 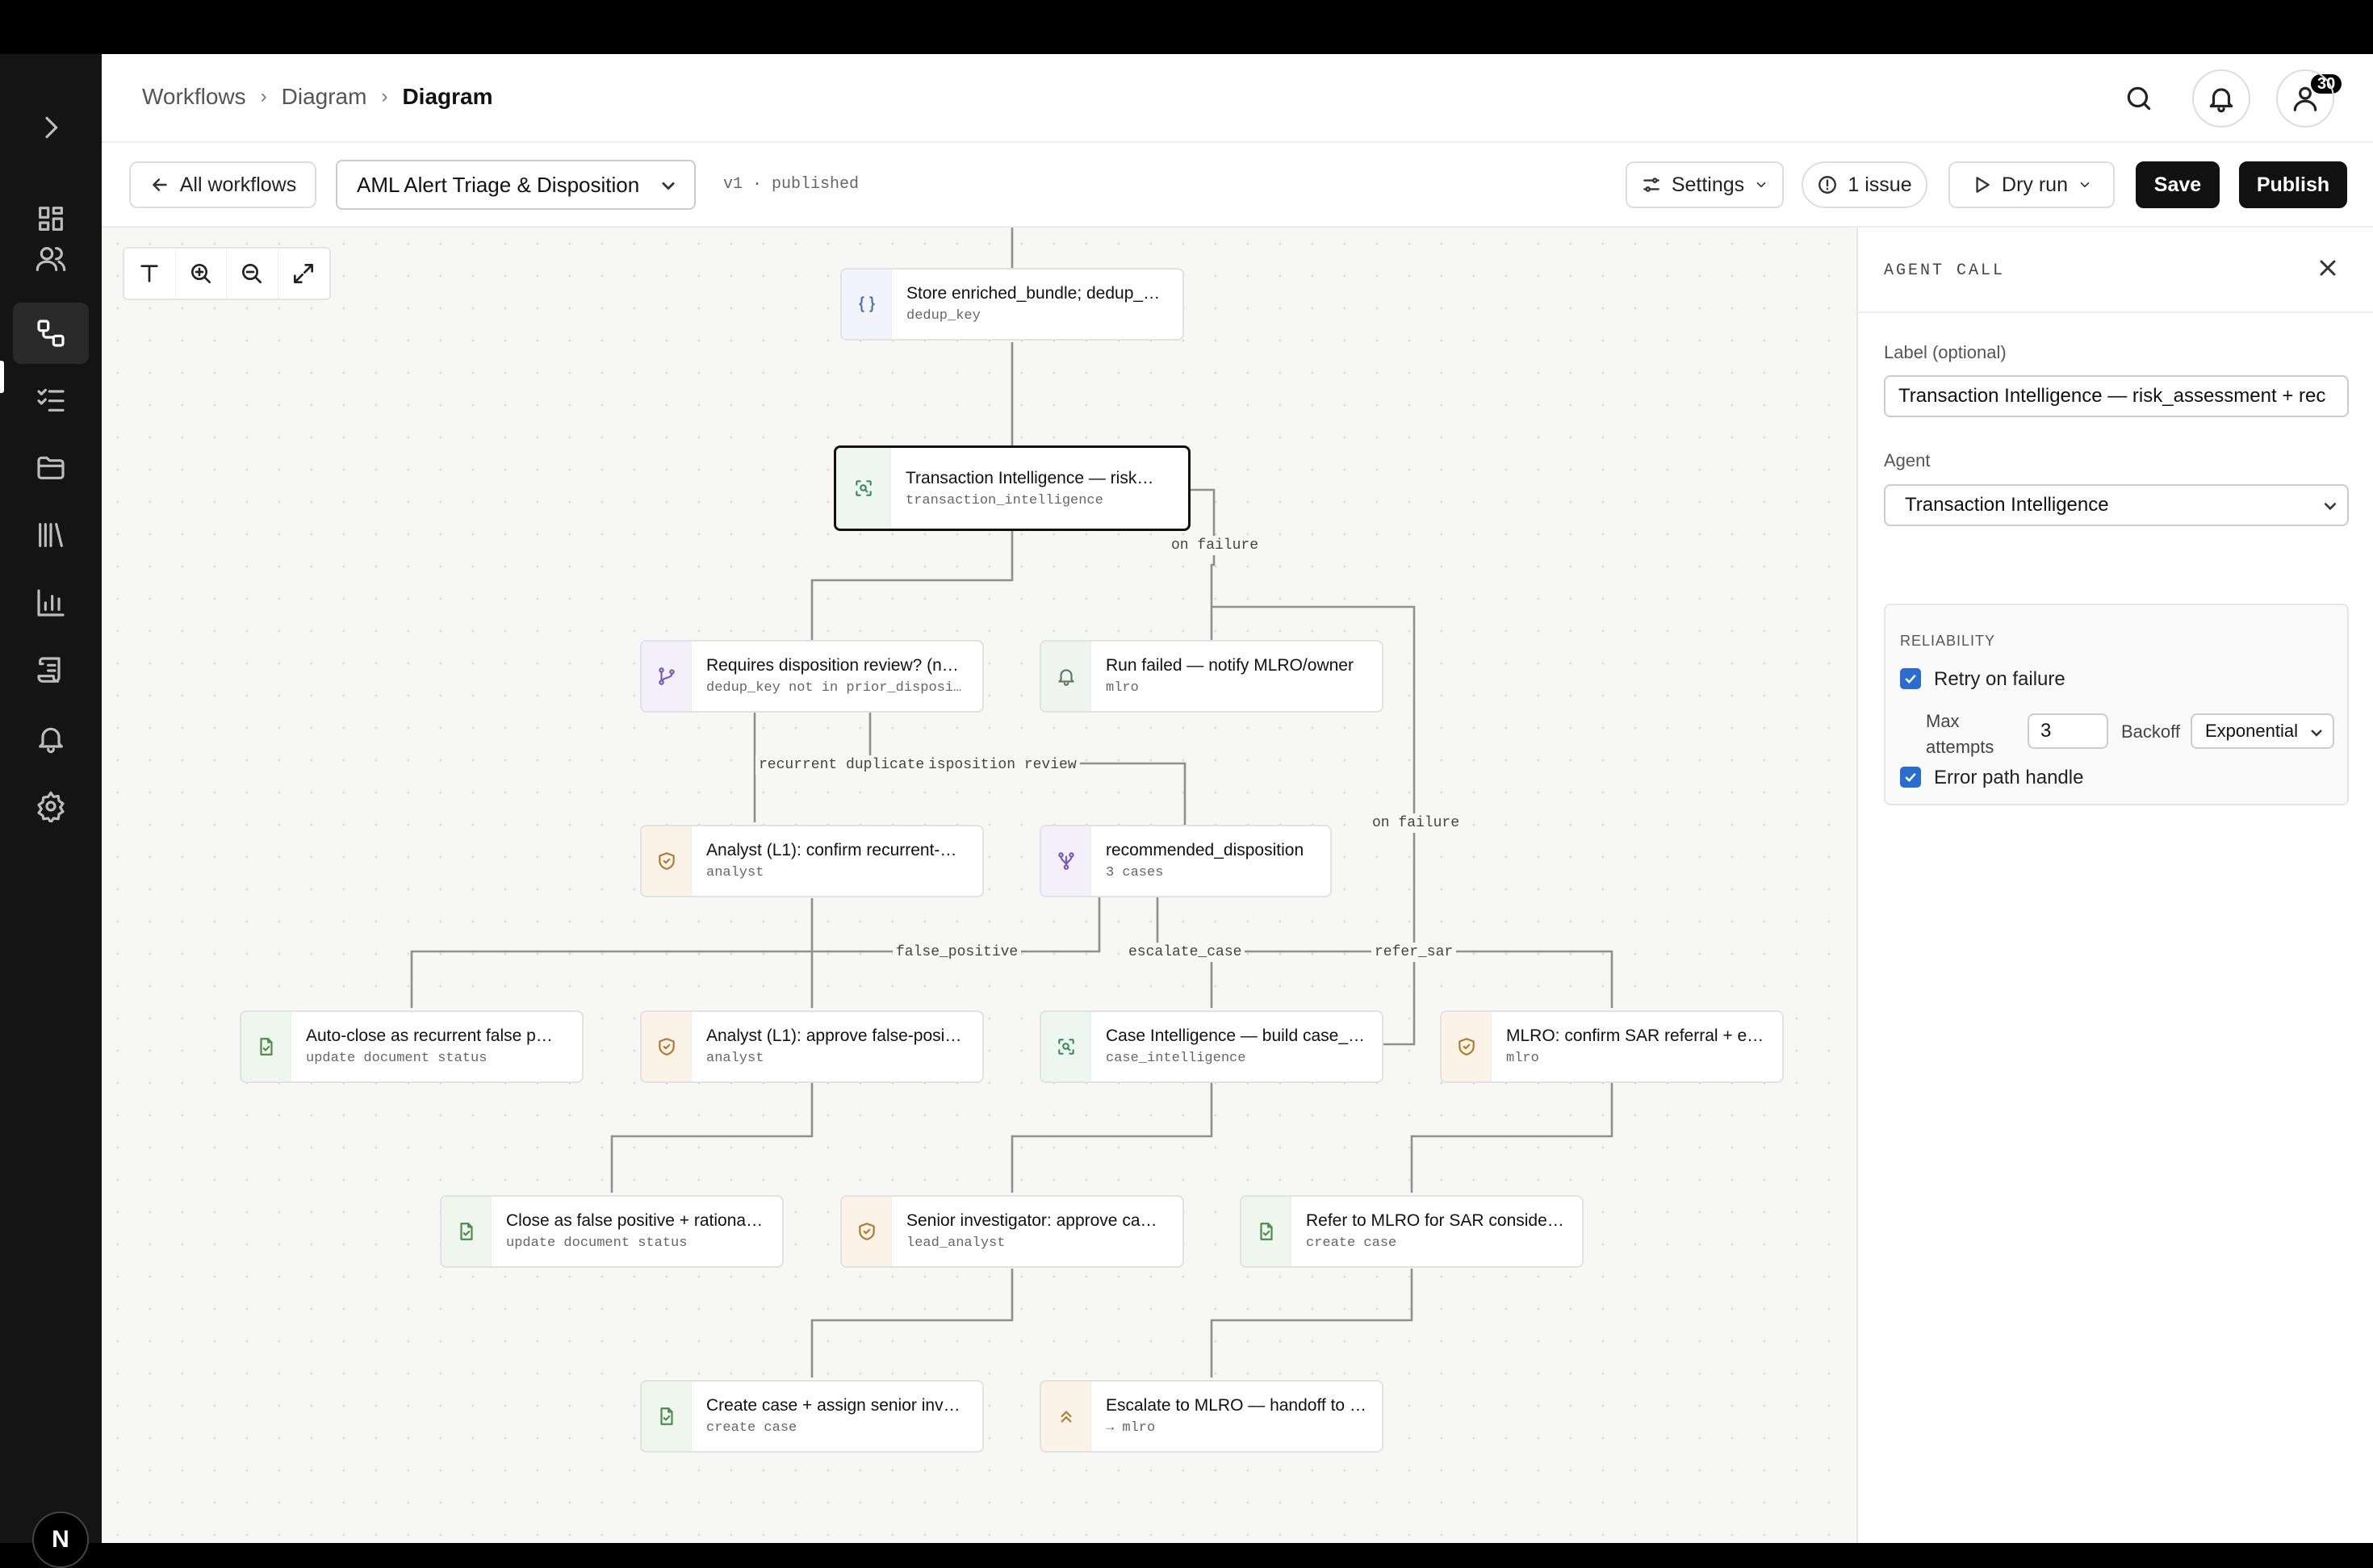 What do you see at coordinates (1999, 679) in the screenshot?
I see `retry-label: Retry on failure` at bounding box center [1999, 679].